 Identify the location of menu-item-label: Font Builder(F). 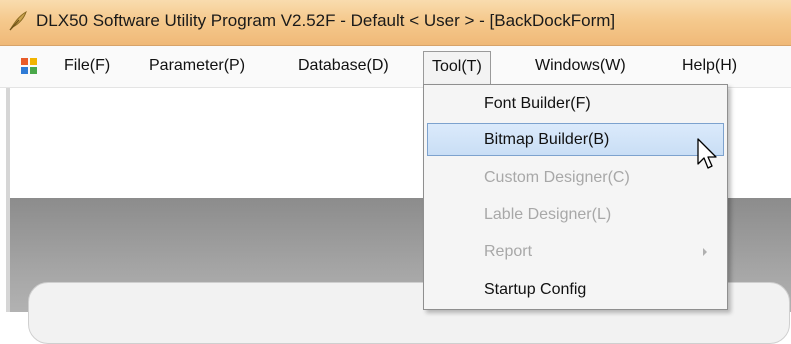
(537, 103).